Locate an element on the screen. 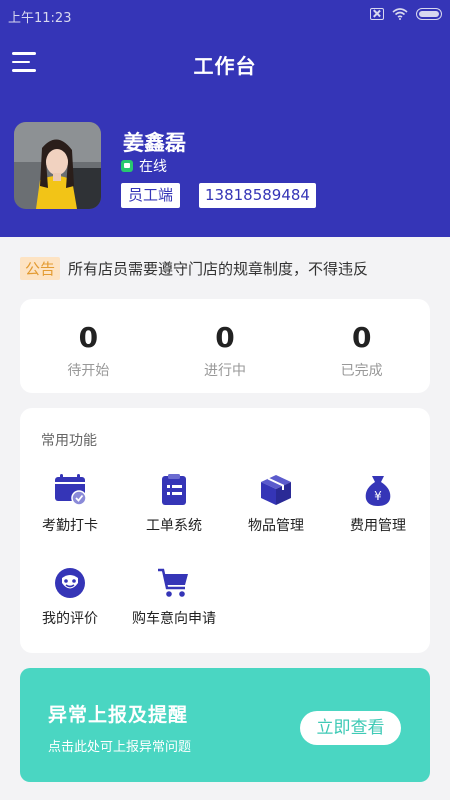 The width and height of the screenshot is (450, 800). stat-in-progress: 0 进行中 is located at coordinates (225, 346).